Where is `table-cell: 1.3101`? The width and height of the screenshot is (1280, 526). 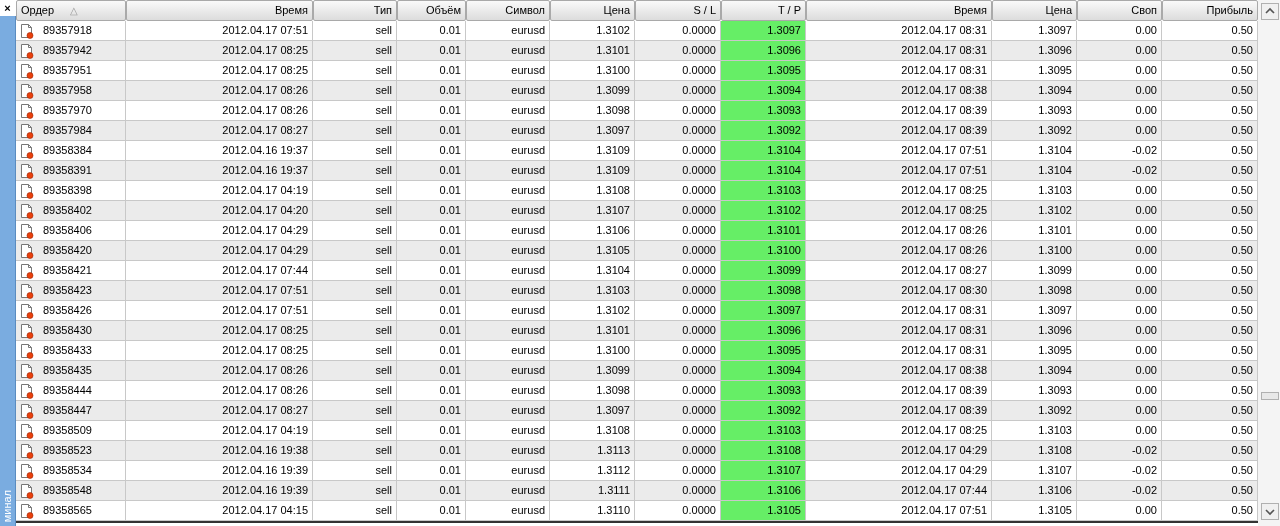
table-cell: 1.3101 is located at coordinates (763, 231).